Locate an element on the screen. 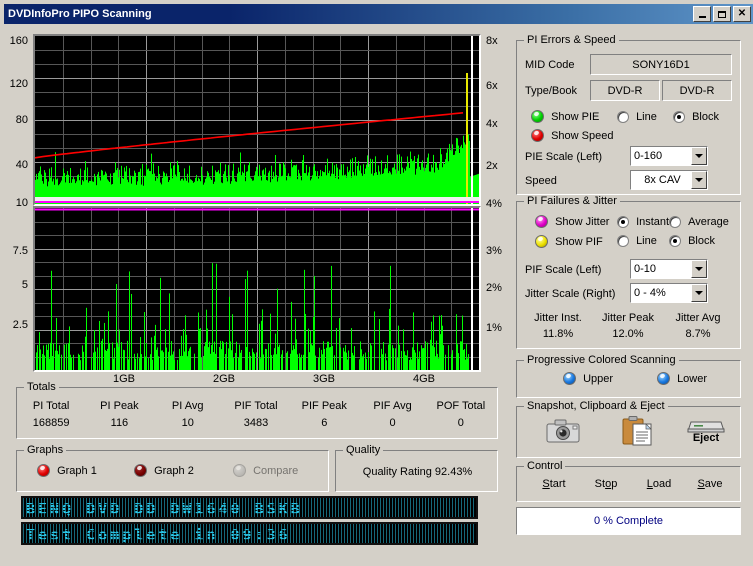  pie-scale-combo: 0-160 is located at coordinates (669, 156).